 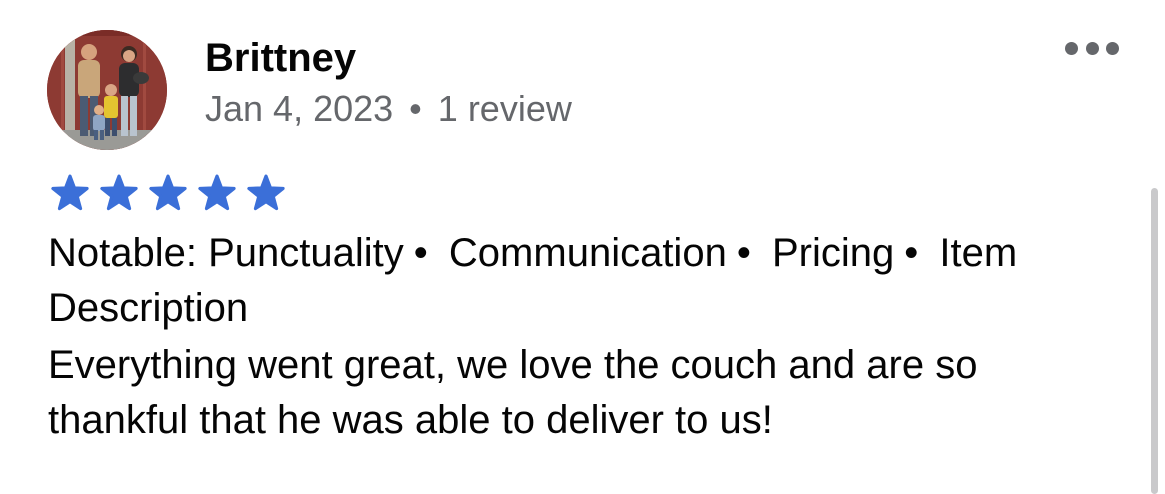 What do you see at coordinates (306, 253) in the screenshot?
I see `notable-tag: Punctuality` at bounding box center [306, 253].